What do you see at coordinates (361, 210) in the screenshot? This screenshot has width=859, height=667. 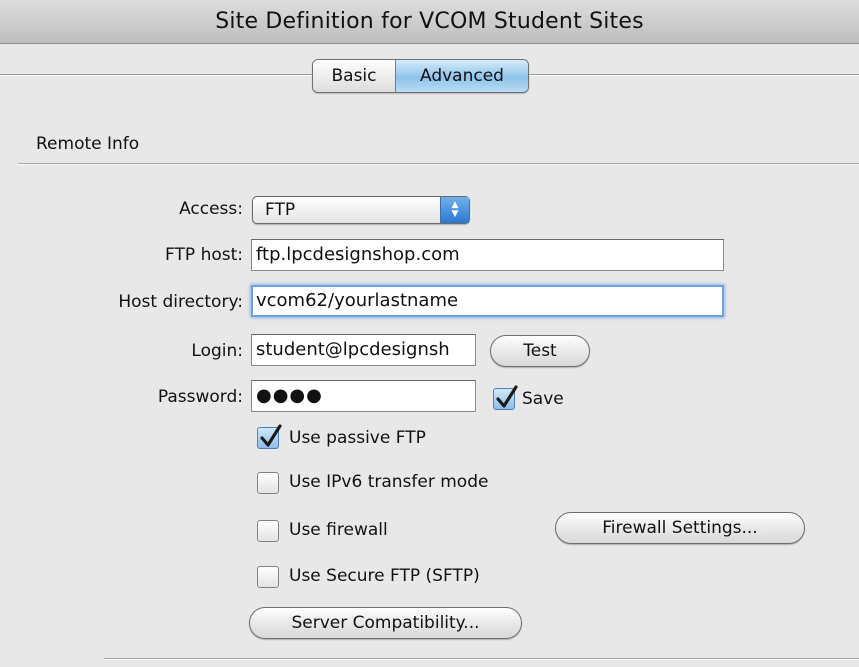 I see `access-select: FTP ▲ ▼` at bounding box center [361, 210].